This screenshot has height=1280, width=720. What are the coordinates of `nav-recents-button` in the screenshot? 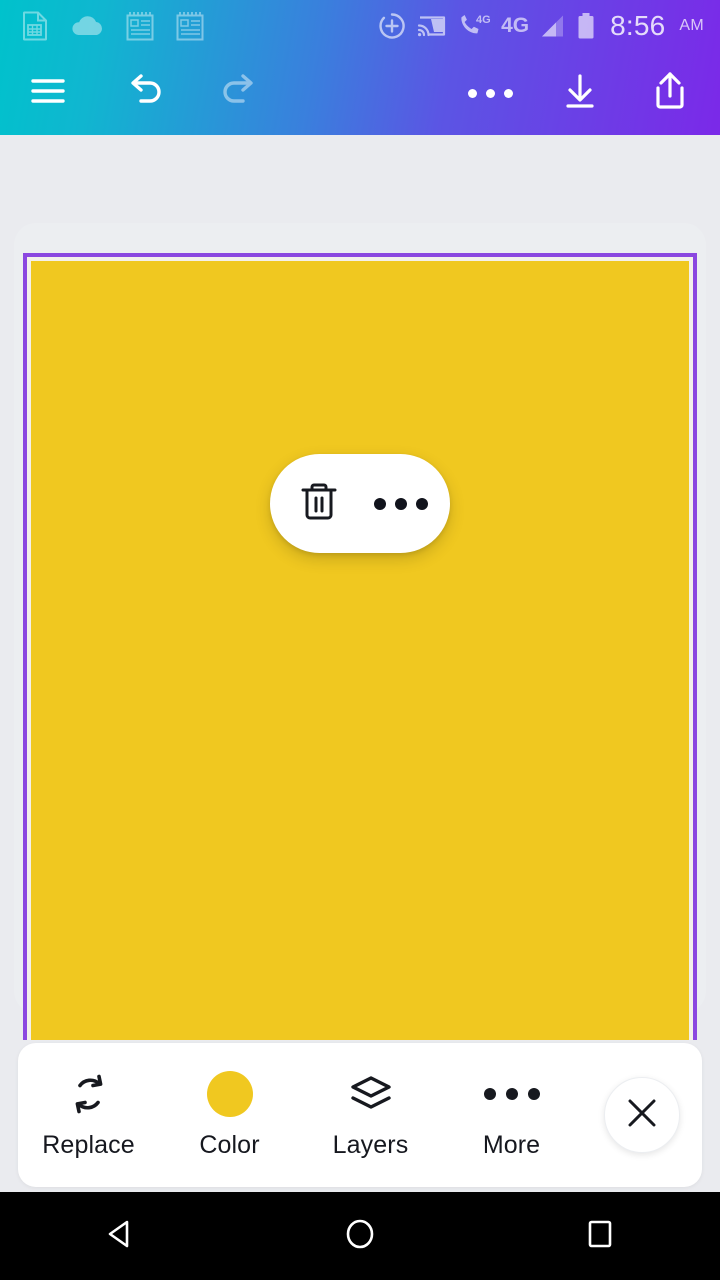 It's located at (600, 1236).